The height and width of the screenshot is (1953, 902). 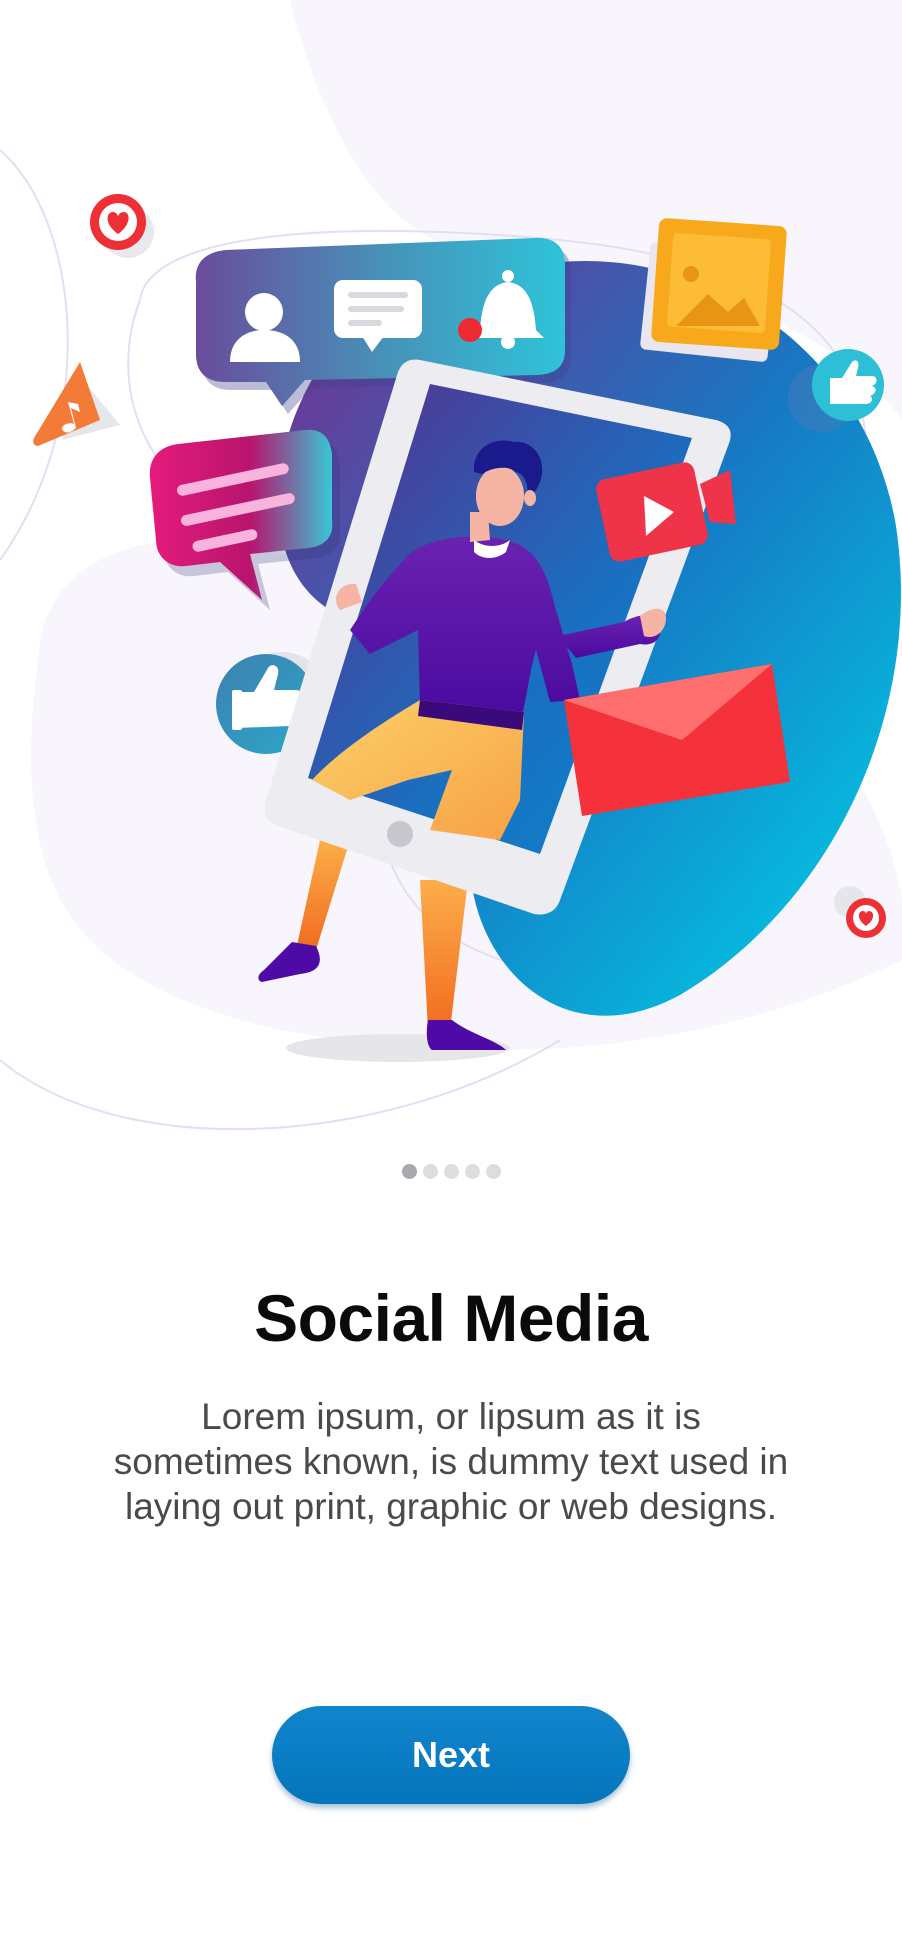 What do you see at coordinates (713, 290) in the screenshot?
I see `image-icon` at bounding box center [713, 290].